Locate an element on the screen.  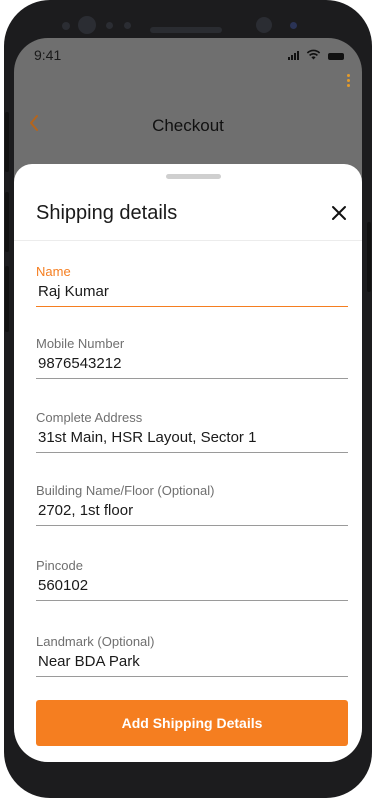
volume-down-button is located at coordinates (7, 222).